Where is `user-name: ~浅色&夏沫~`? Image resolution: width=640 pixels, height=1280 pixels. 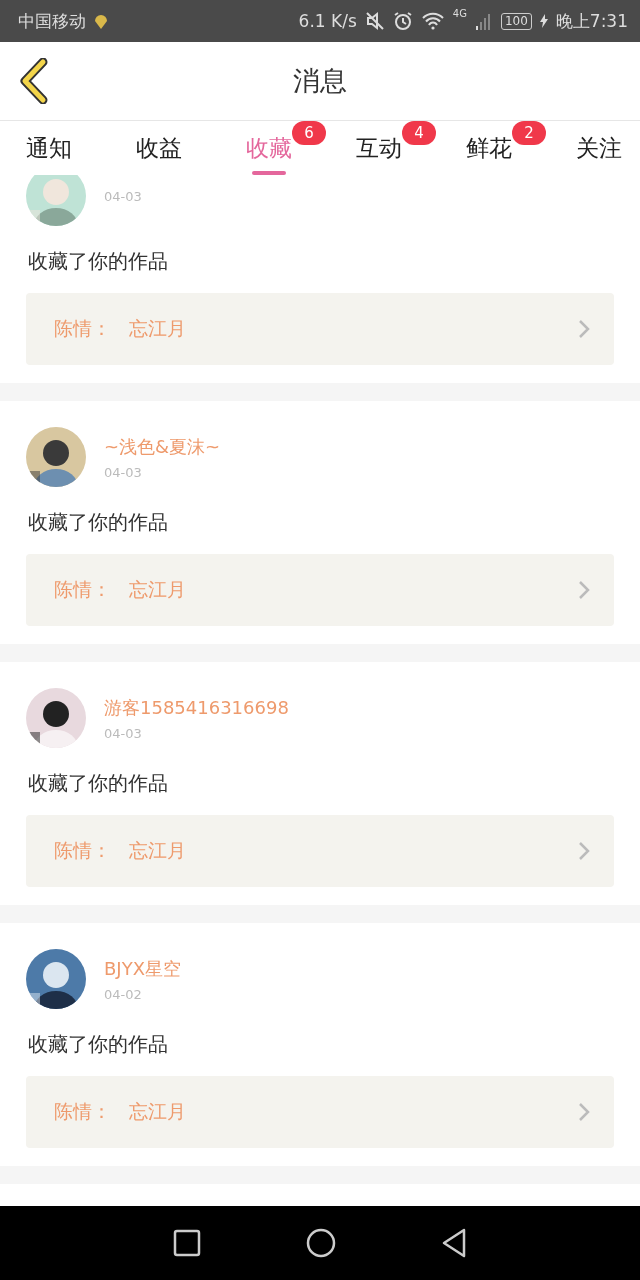
user-name: ~浅色&夏沫~ is located at coordinates (162, 446).